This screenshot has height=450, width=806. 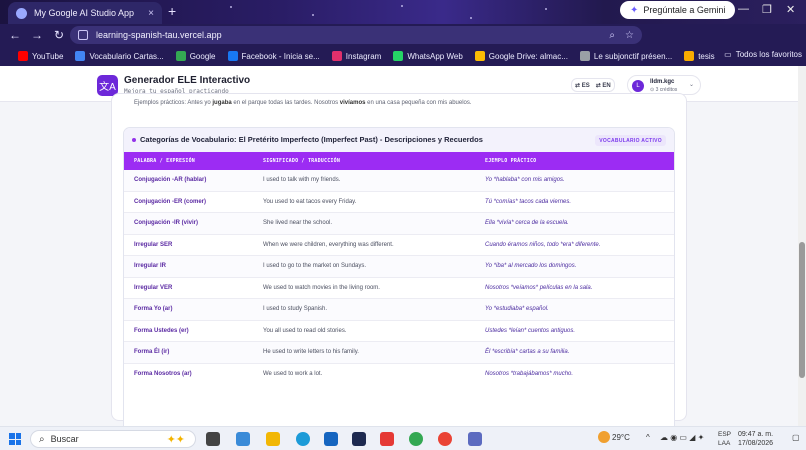 What do you see at coordinates (755, 439) in the screenshot?
I see `system-clock: 09:47 a. m. 17/08/2026` at bounding box center [755, 439].